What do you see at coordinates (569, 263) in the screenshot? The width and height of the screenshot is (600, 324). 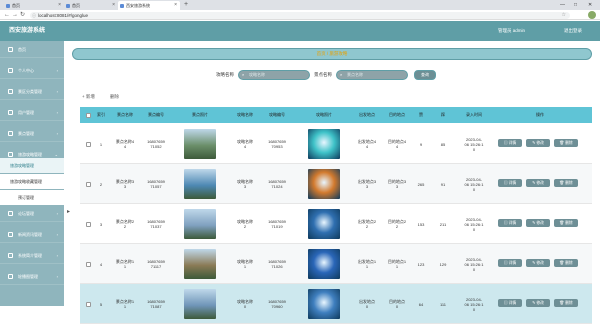 I see `delete-label: 删除` at bounding box center [569, 263].